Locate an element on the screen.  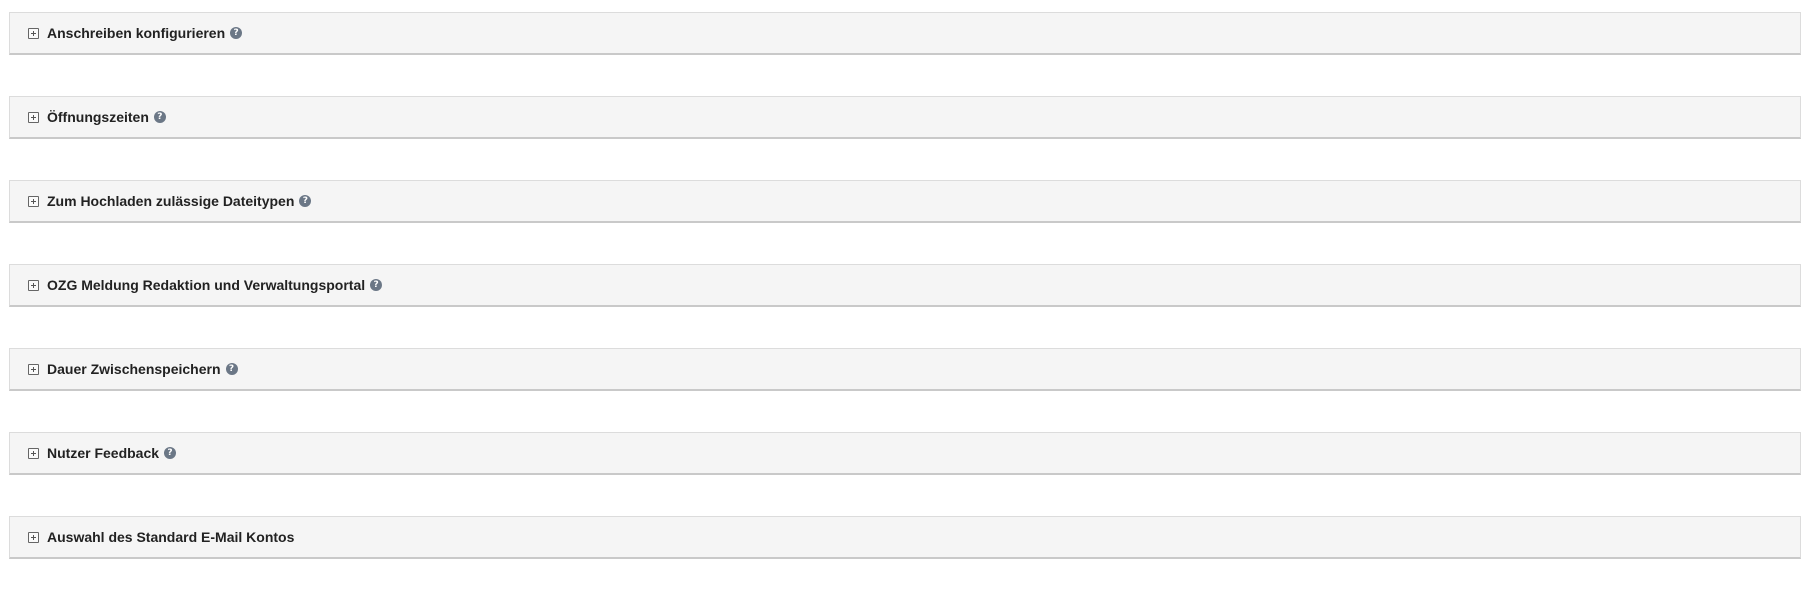
panel-nutzer-feedback: Nutzer Feedback ? is located at coordinates (905, 453).